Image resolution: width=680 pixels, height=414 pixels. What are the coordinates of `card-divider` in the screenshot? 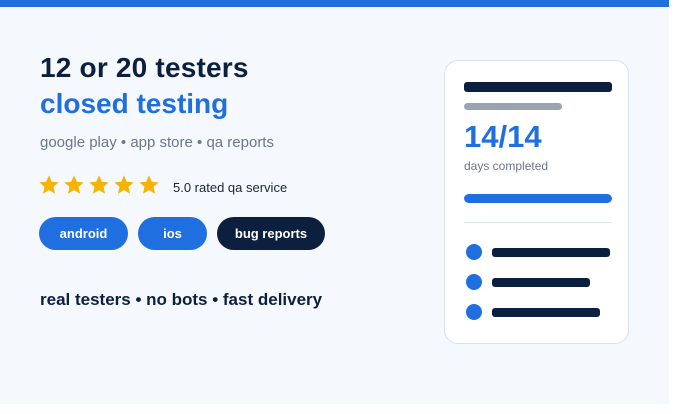 It's located at (538, 222).